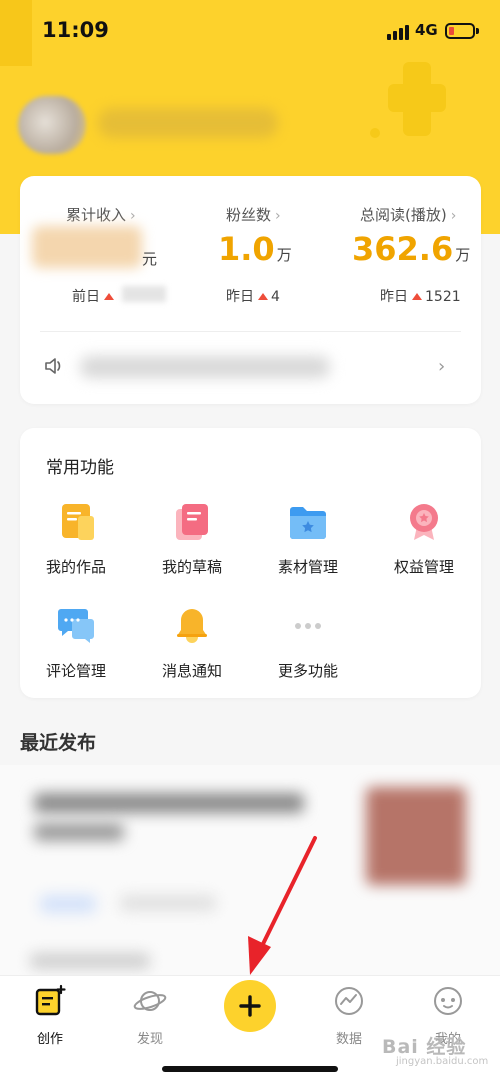 Image resolution: width=500 pixels, height=1082 pixels. Describe the element at coordinates (477, 31) in the screenshot. I see `battery-tip` at that location.